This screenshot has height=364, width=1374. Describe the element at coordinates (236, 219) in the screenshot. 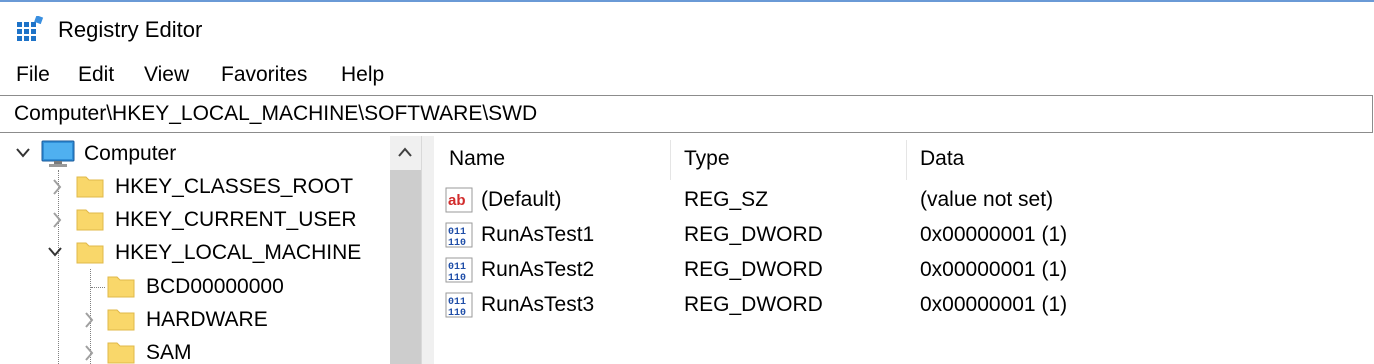

I see `tree-item-label: HKEY_CURRENT_USER` at that location.